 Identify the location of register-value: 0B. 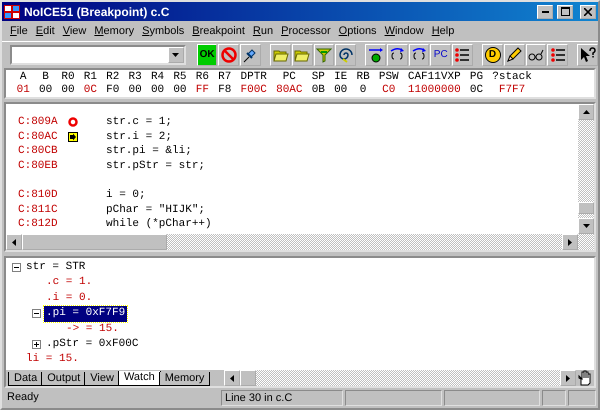
(318, 90).